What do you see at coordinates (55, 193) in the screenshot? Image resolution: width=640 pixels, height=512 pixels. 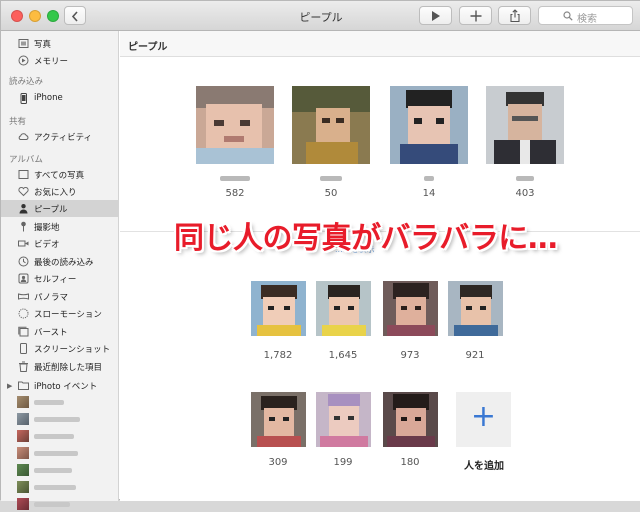 I see `sidebar-item-label: お気に入り` at bounding box center [55, 193].